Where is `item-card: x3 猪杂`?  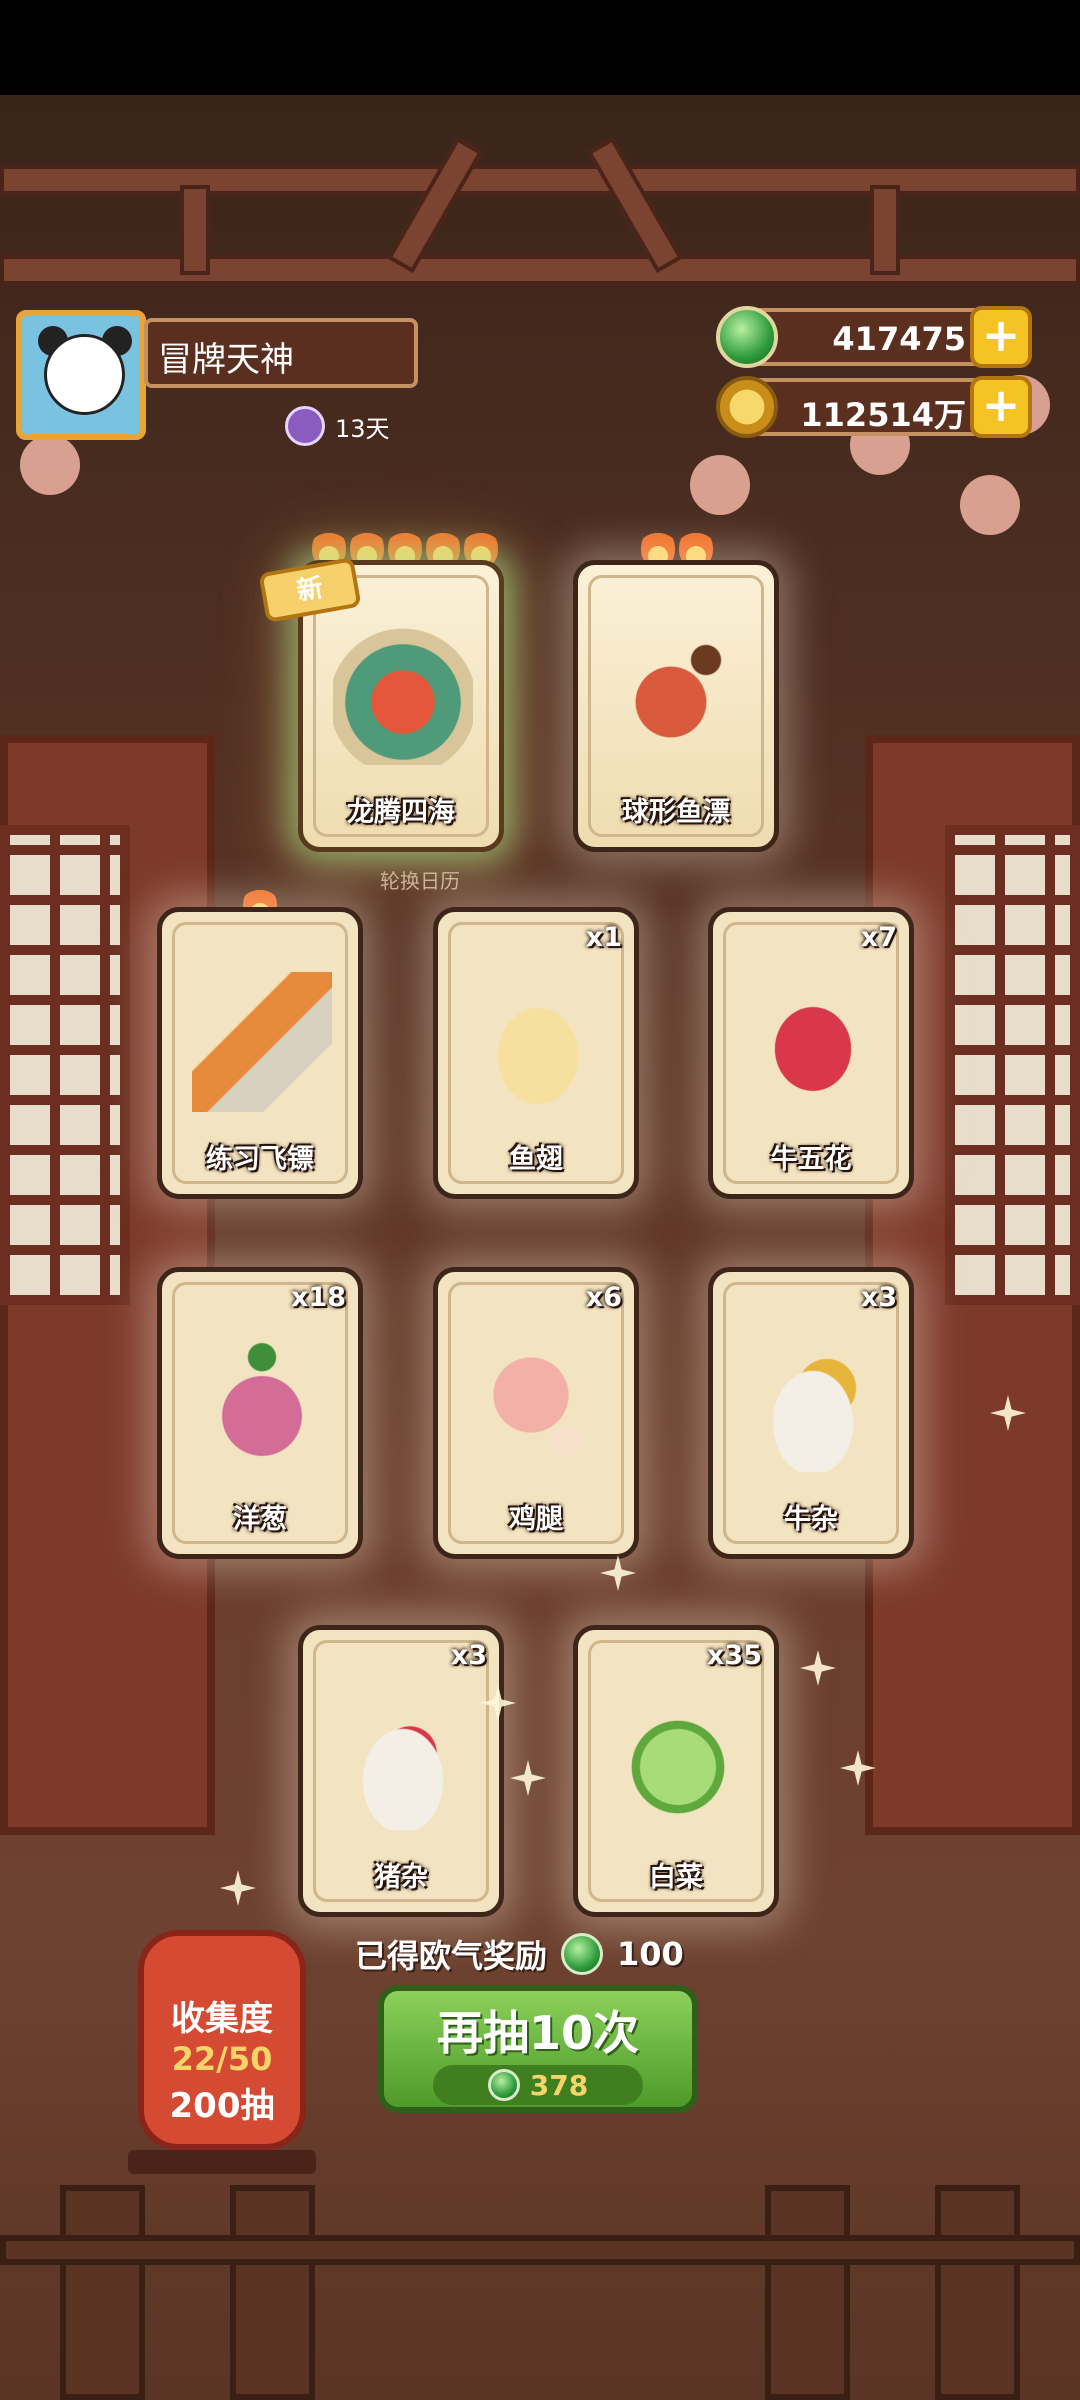
item-card: x3 猪杂 is located at coordinates (401, 1771).